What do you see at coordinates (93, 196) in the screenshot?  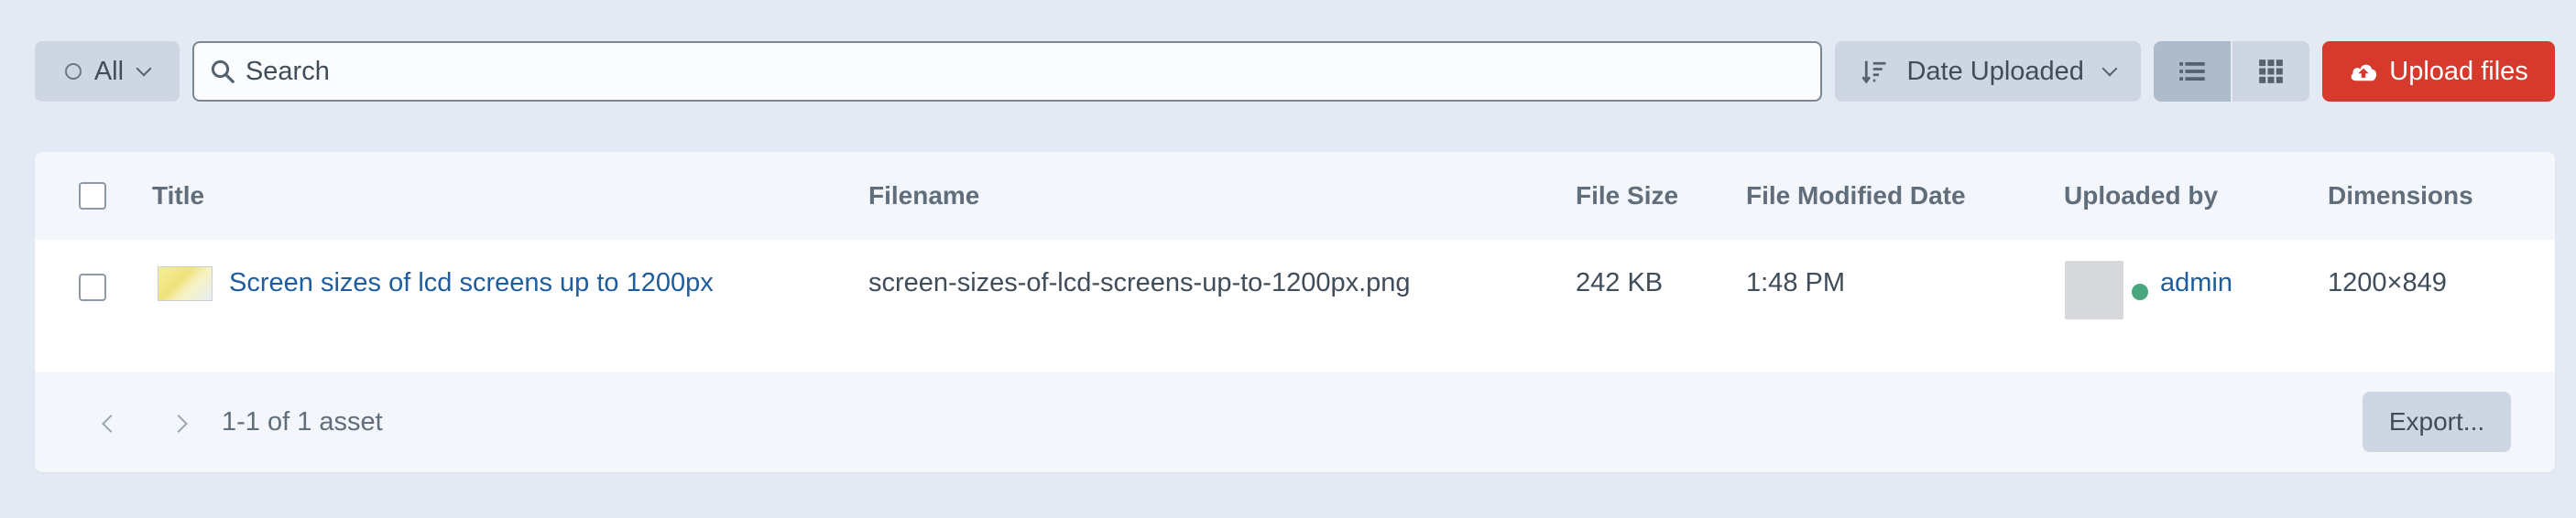 I see `select-all-checkbox` at bounding box center [93, 196].